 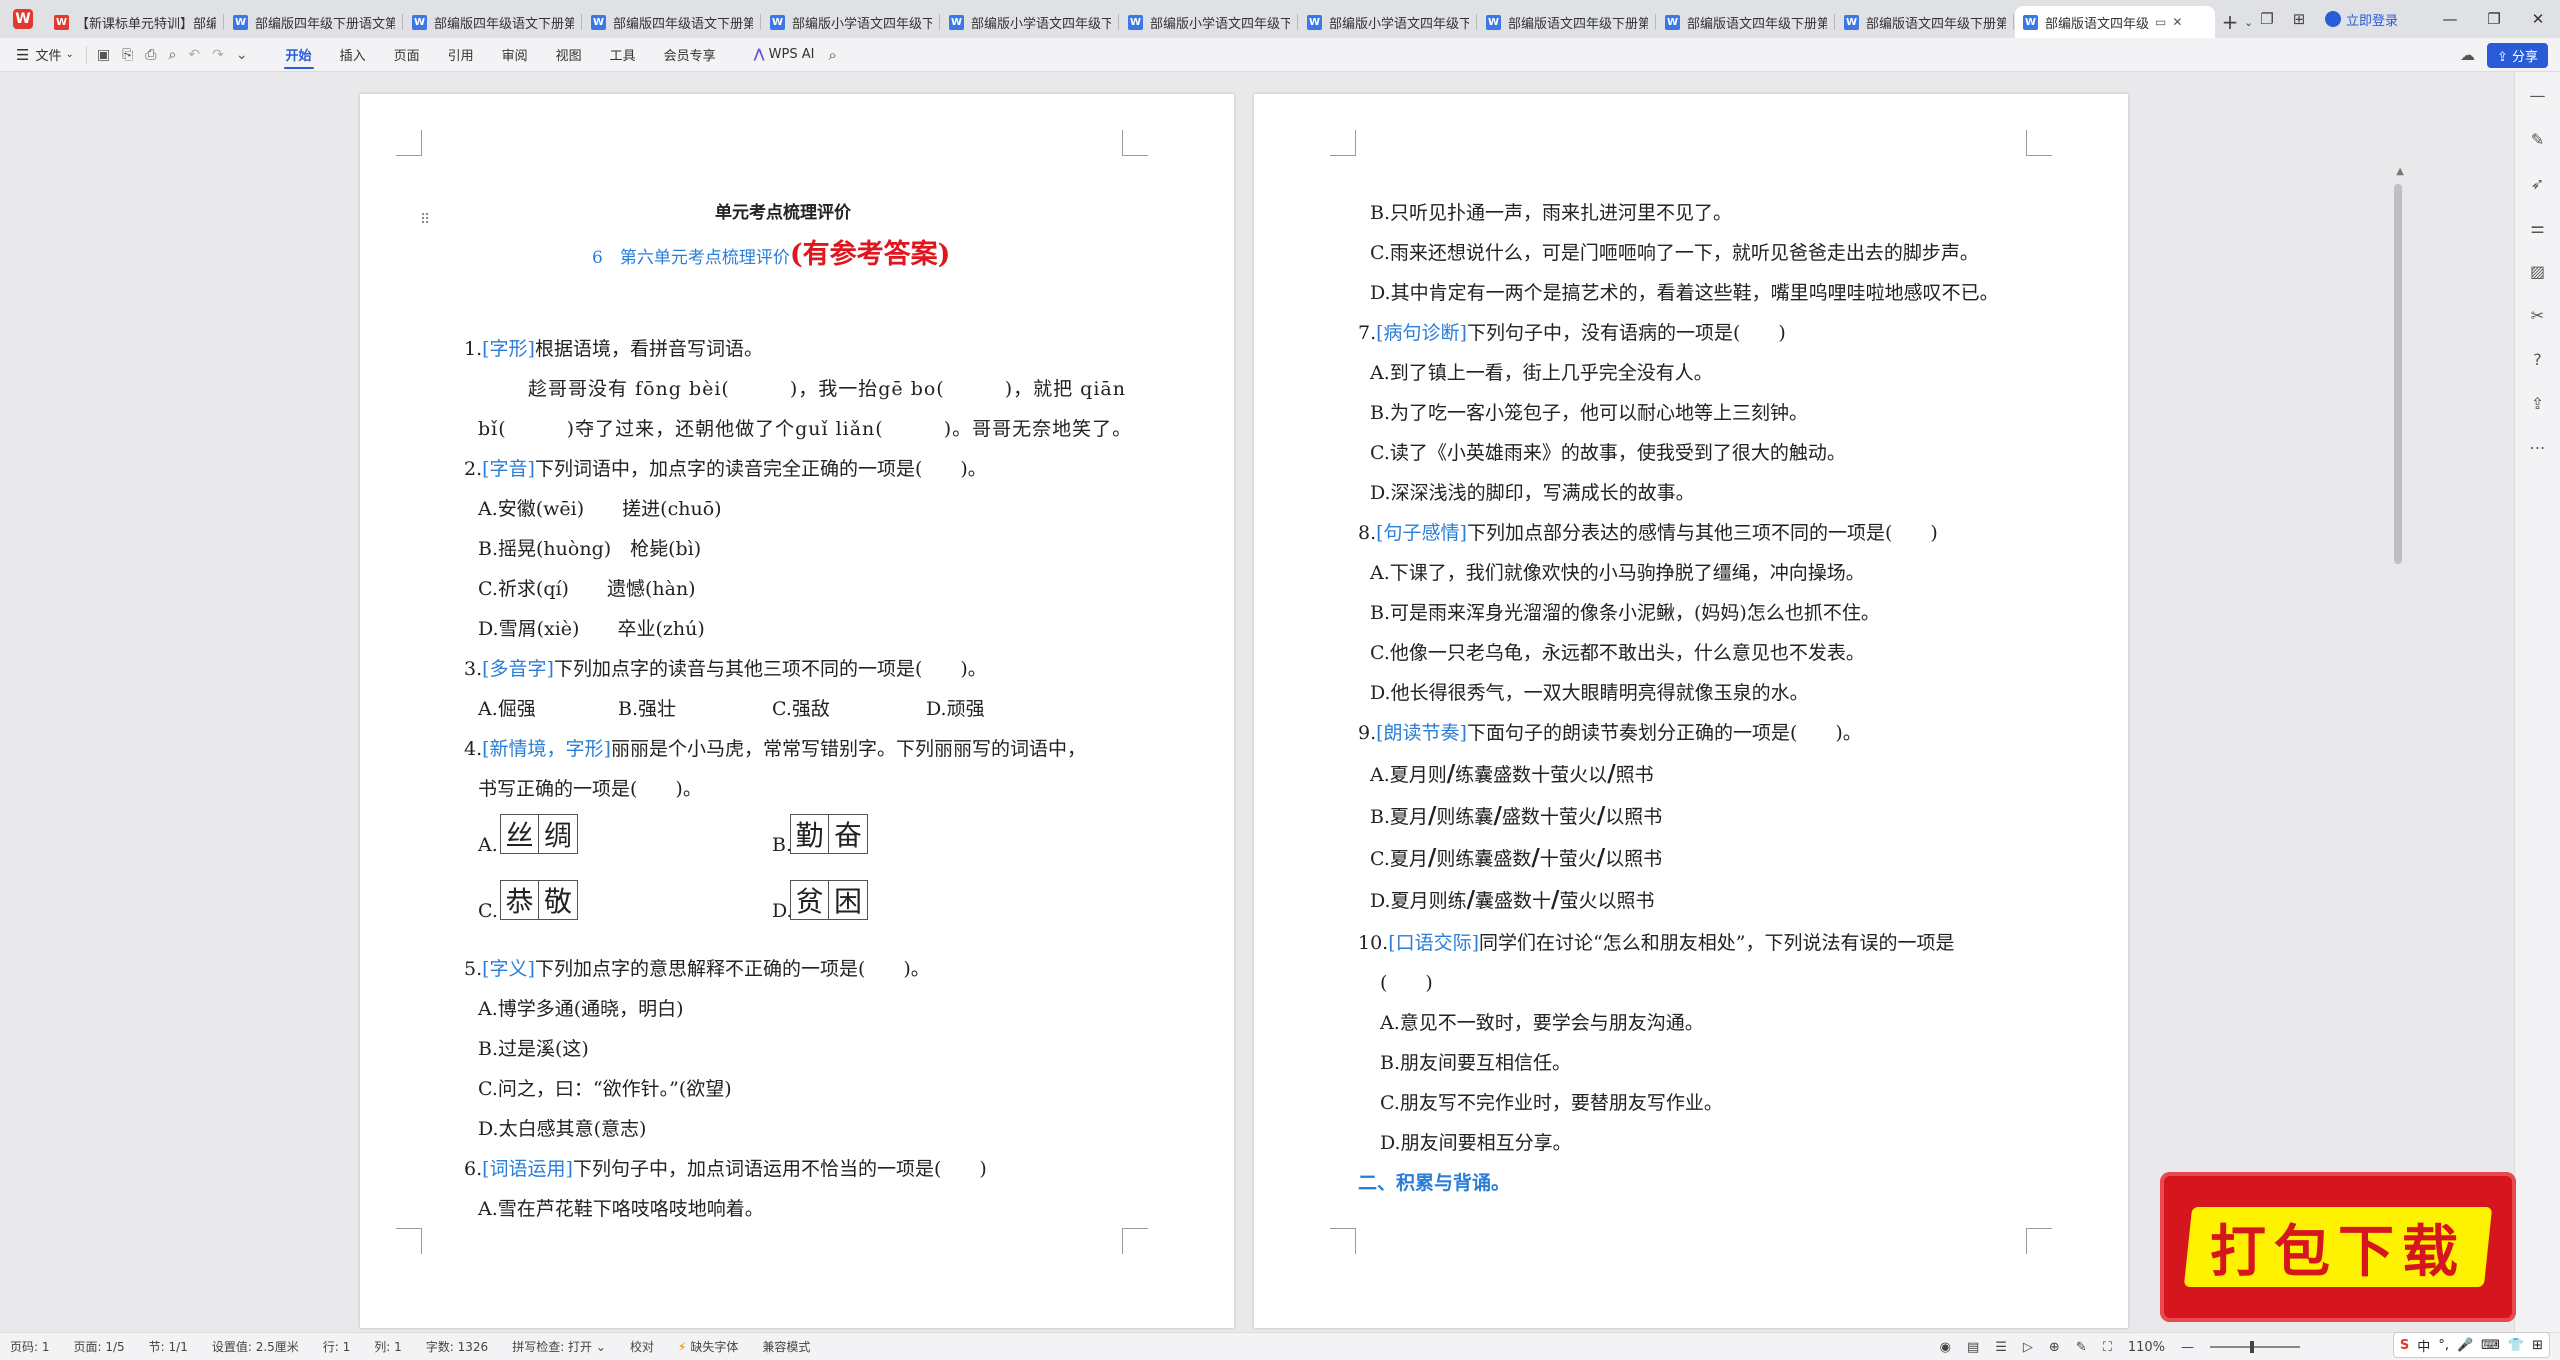 What do you see at coordinates (2465, 1345) in the screenshot?
I see `microphone-icon: 🎤` at bounding box center [2465, 1345].